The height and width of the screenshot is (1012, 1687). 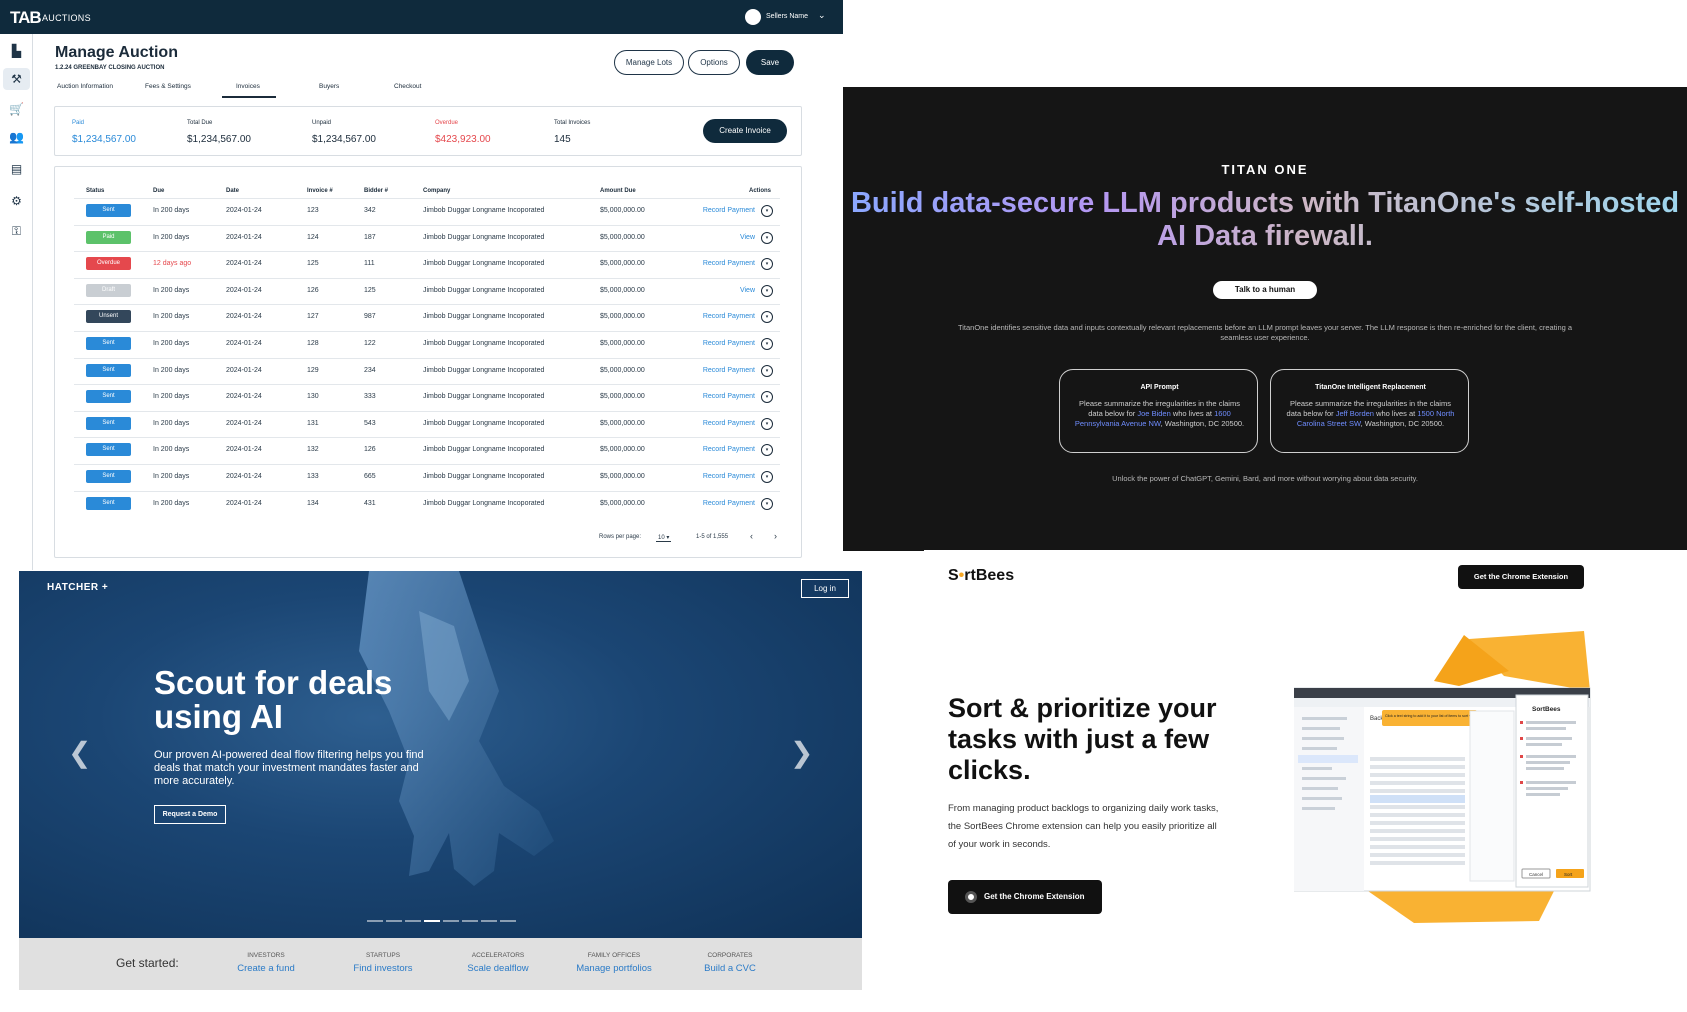 What do you see at coordinates (248, 86) in the screenshot?
I see `tab-invoices: Invoices` at bounding box center [248, 86].